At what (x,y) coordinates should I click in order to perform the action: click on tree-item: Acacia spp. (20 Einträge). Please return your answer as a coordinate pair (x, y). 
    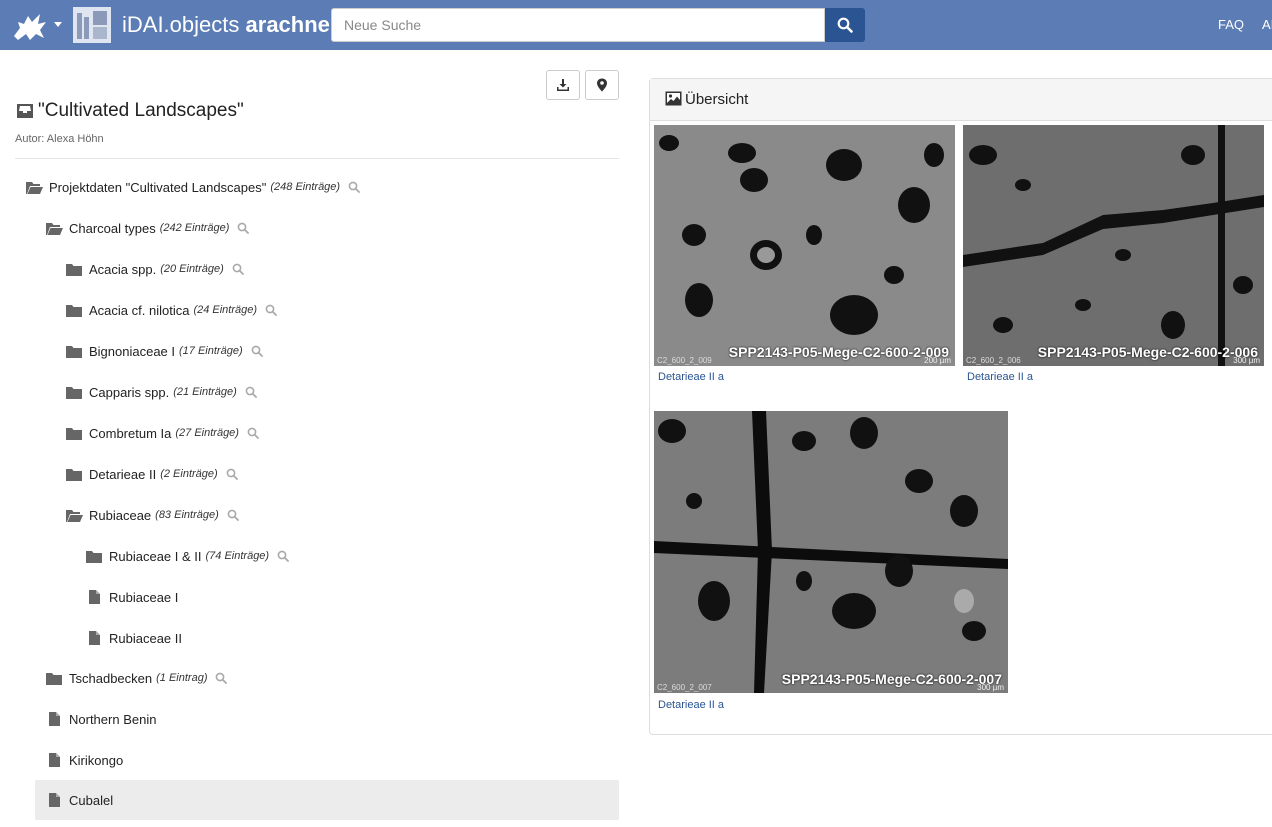
    Looking at the image, I should click on (154, 269).